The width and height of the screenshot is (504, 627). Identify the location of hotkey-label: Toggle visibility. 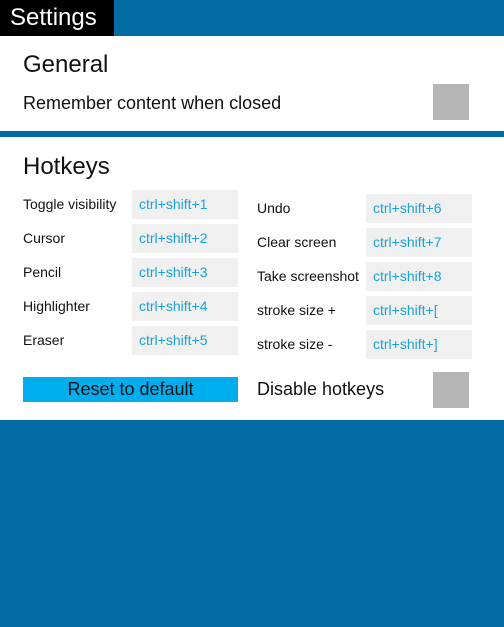
(70, 204).